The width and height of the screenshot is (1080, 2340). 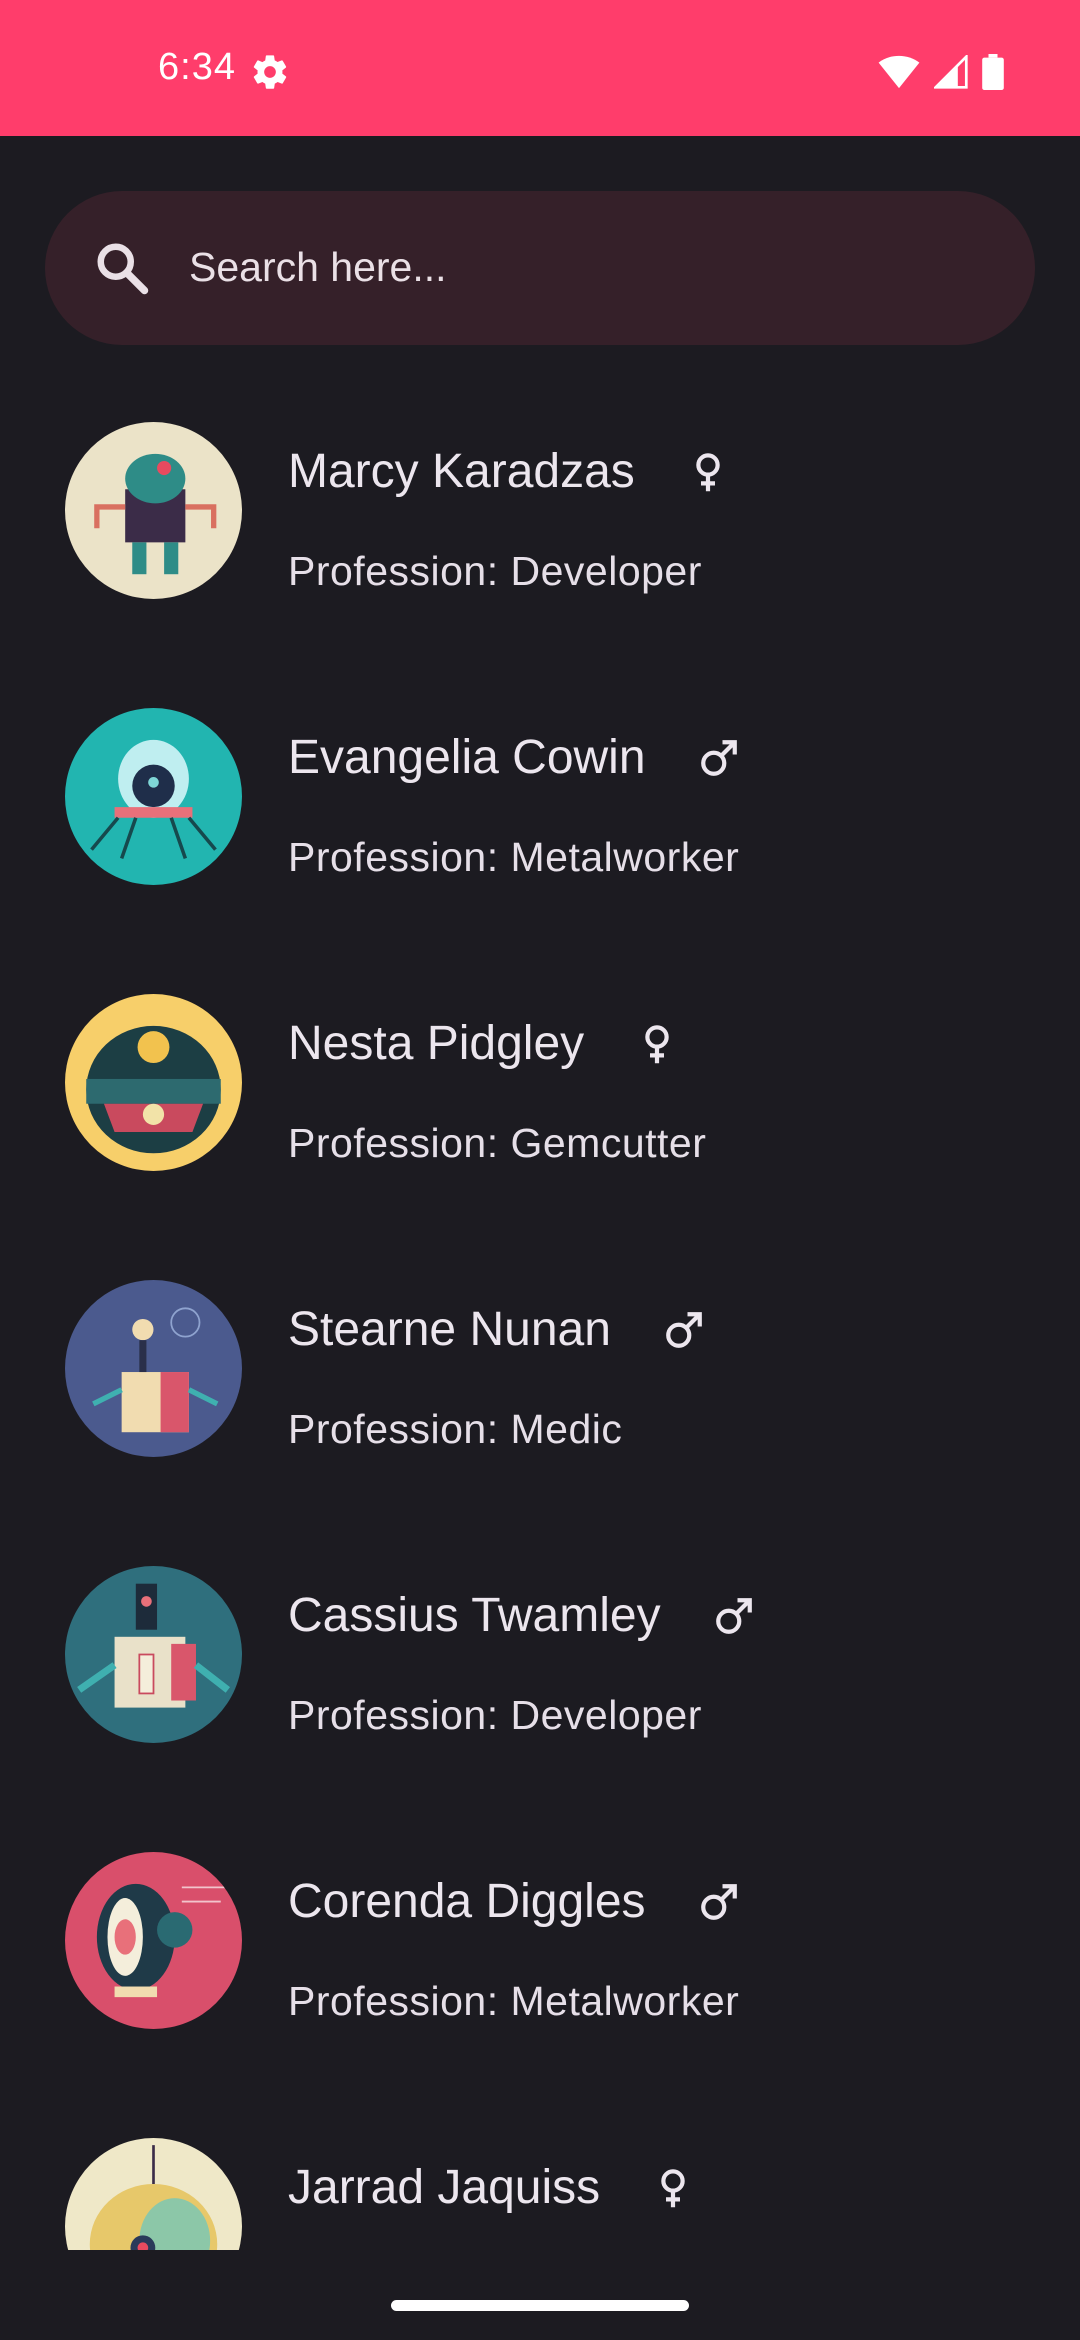 I want to click on character-name: Evangelia Cowin, so click(x=514, y=758).